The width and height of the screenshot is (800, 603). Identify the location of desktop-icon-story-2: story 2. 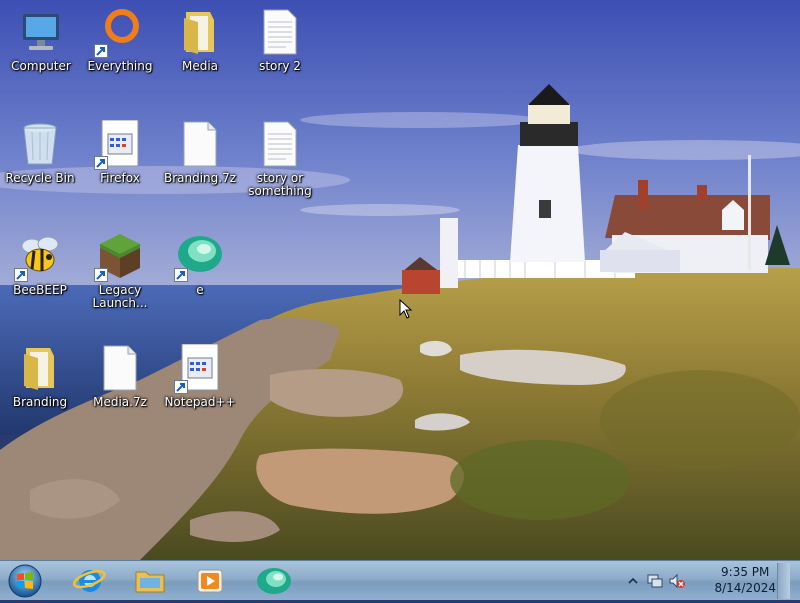
(280, 40).